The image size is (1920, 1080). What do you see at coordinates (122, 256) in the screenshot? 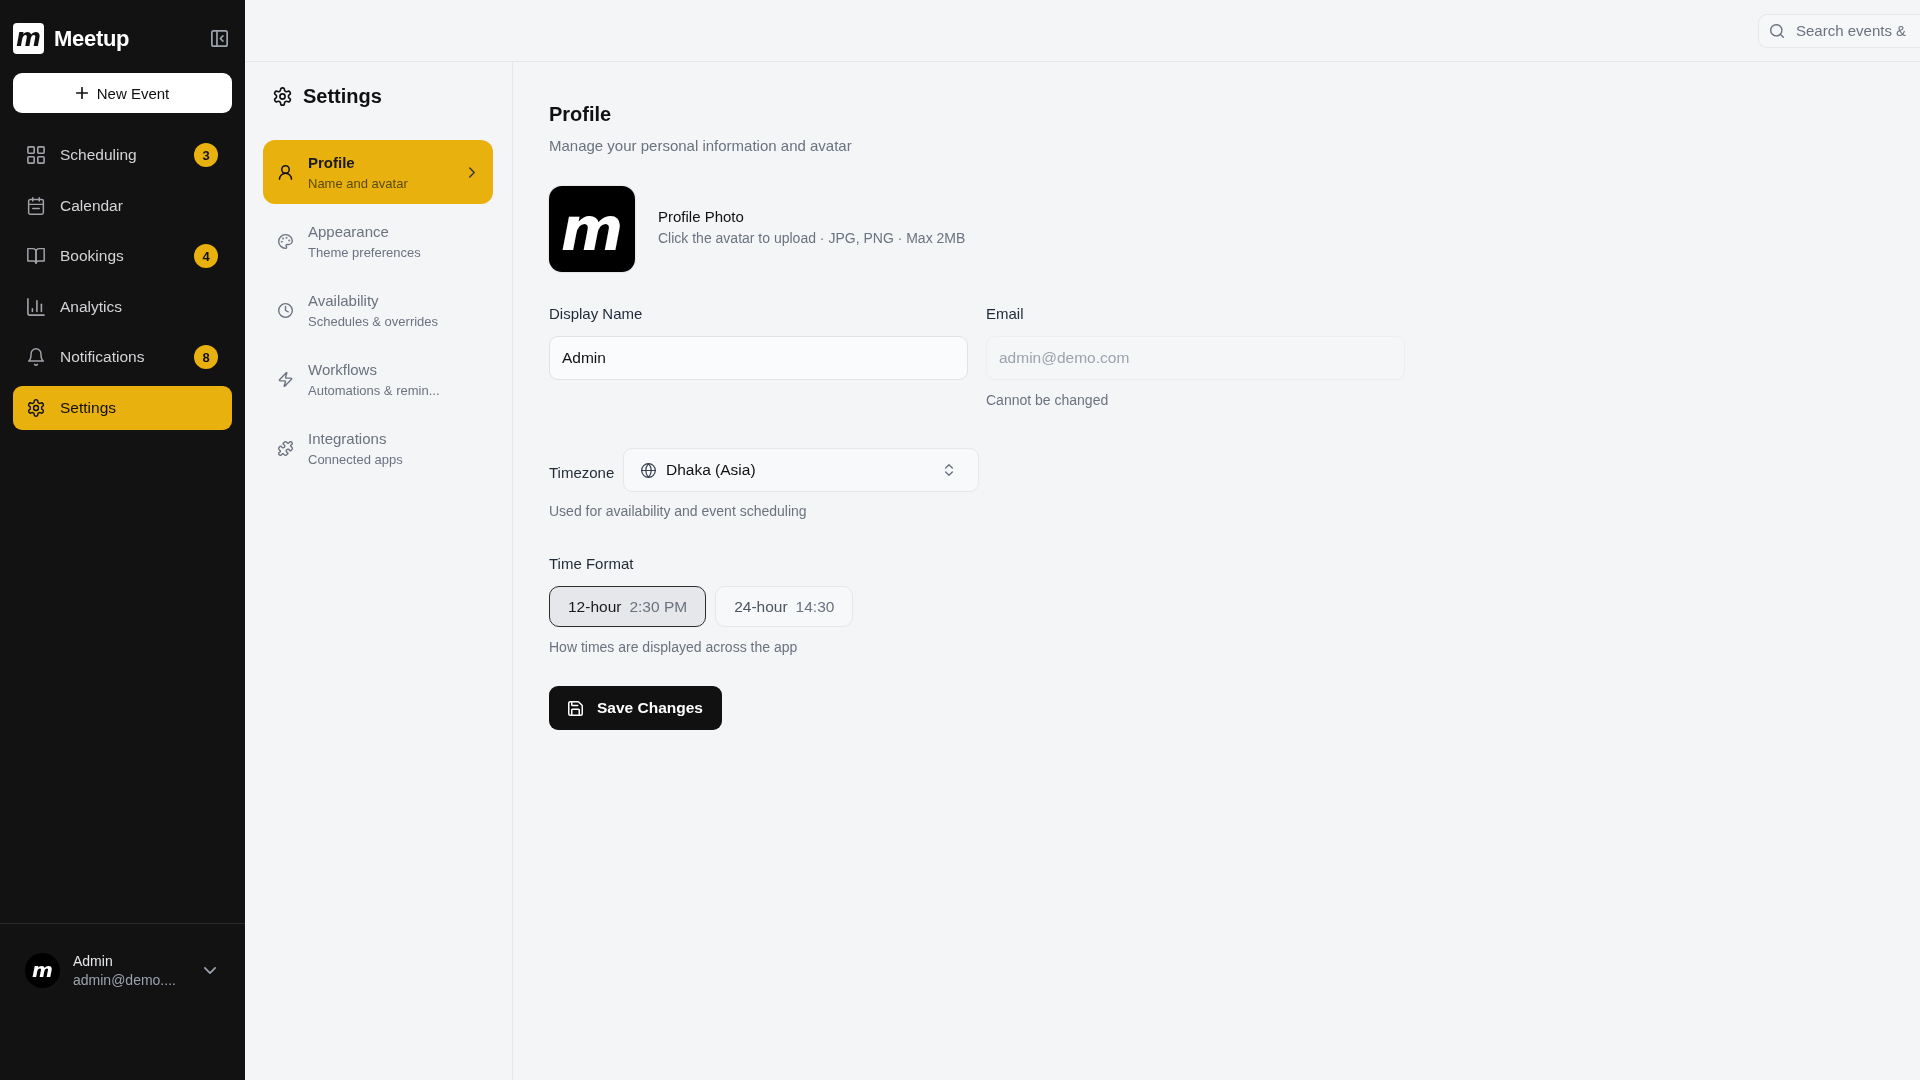
I see `sidebar-nav-item: Bookings 4` at bounding box center [122, 256].